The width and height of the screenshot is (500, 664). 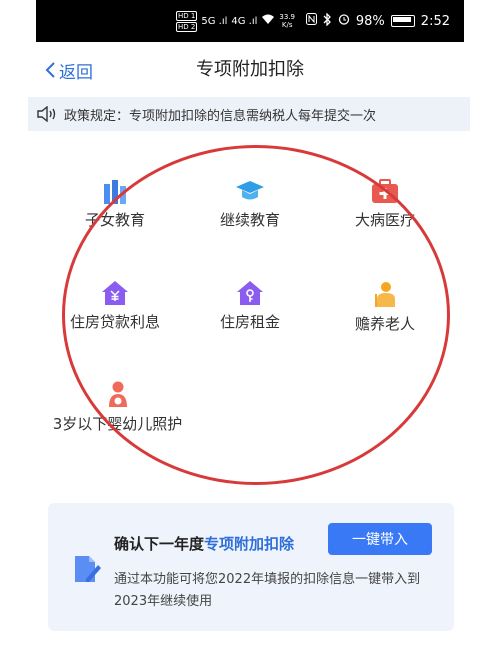 I want to click on mother-baby-icon, so click(x=117, y=394).